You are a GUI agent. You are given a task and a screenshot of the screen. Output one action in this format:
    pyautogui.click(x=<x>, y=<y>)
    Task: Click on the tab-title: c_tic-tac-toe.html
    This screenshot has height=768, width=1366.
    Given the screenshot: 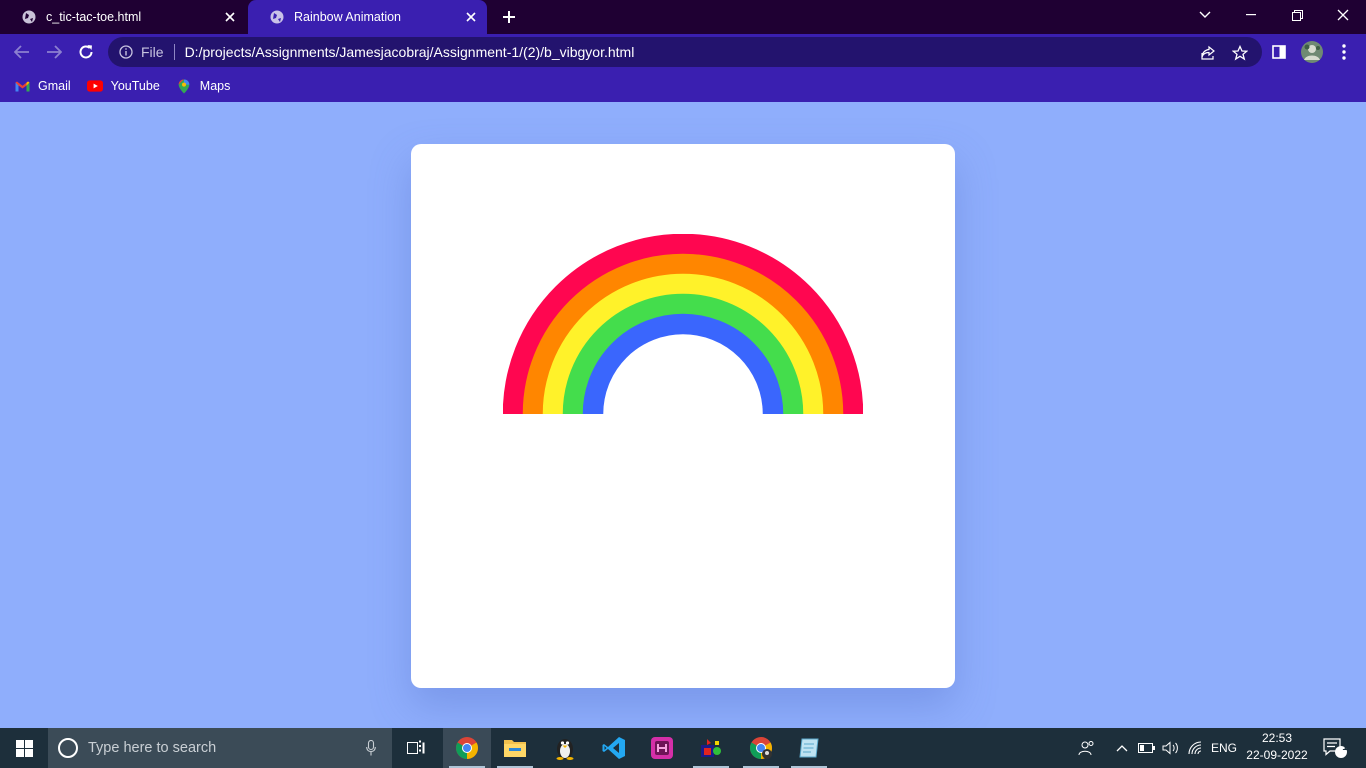 What is the action you would take?
    pyautogui.click(x=94, y=17)
    